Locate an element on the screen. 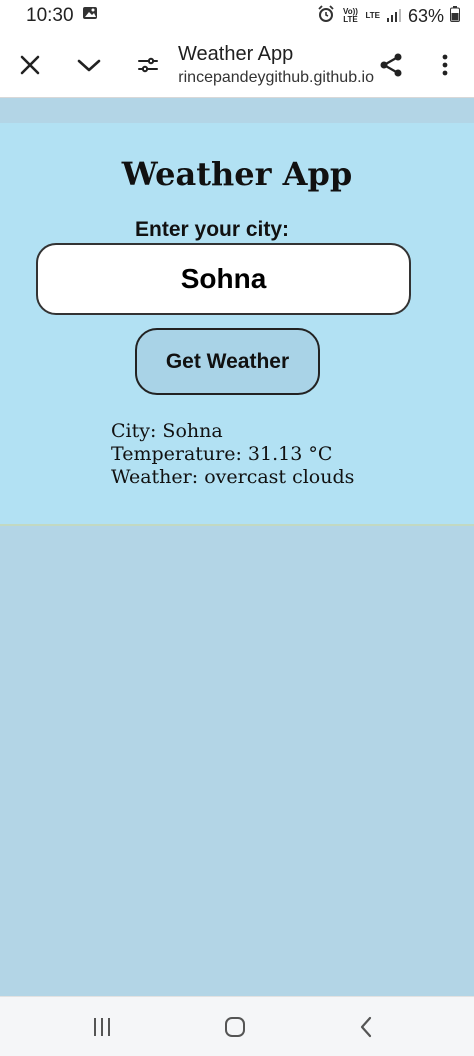 The image size is (474, 1056). close-icon is located at coordinates (30, 65).